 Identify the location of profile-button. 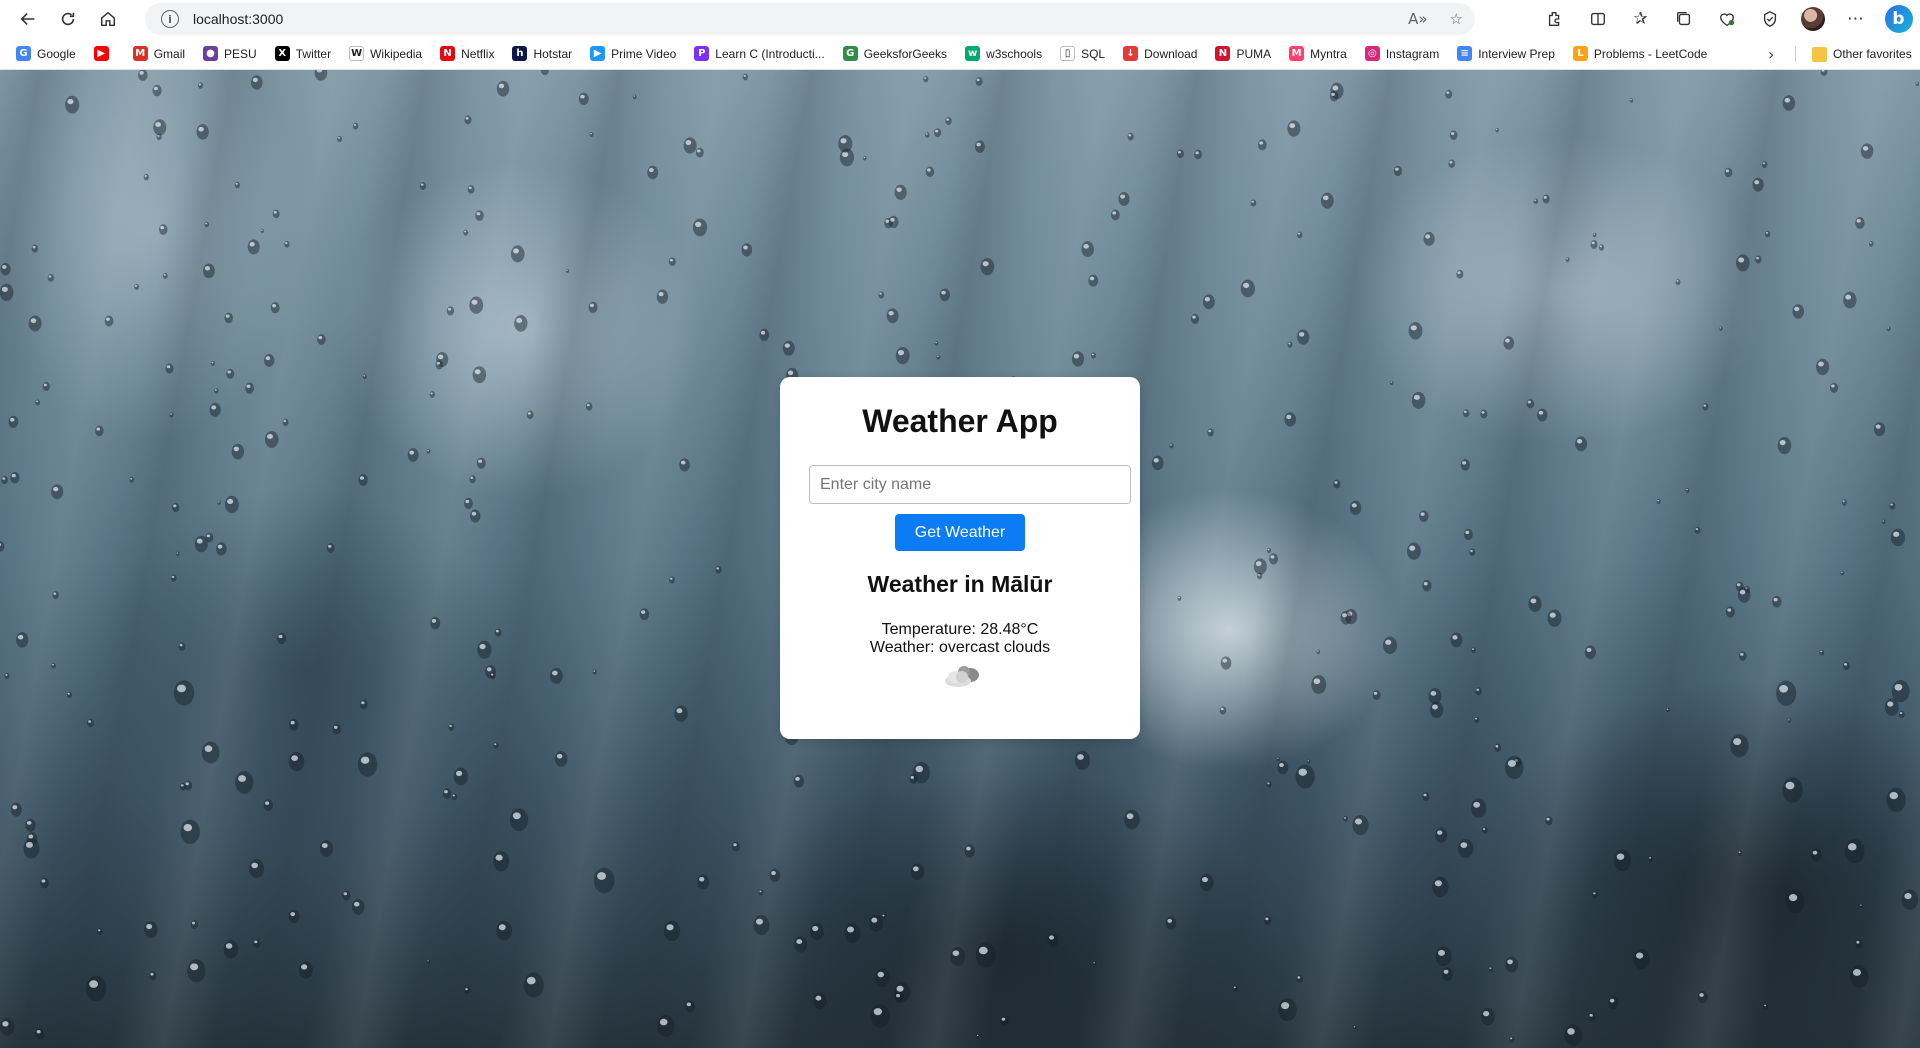
(1812, 19).